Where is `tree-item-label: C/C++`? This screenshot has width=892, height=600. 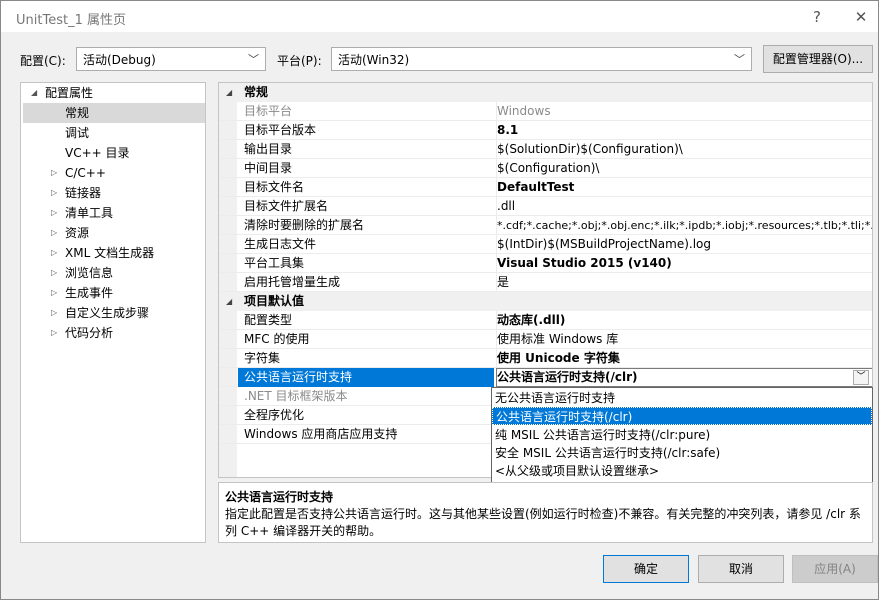
tree-item-label: C/C++ is located at coordinates (85, 173).